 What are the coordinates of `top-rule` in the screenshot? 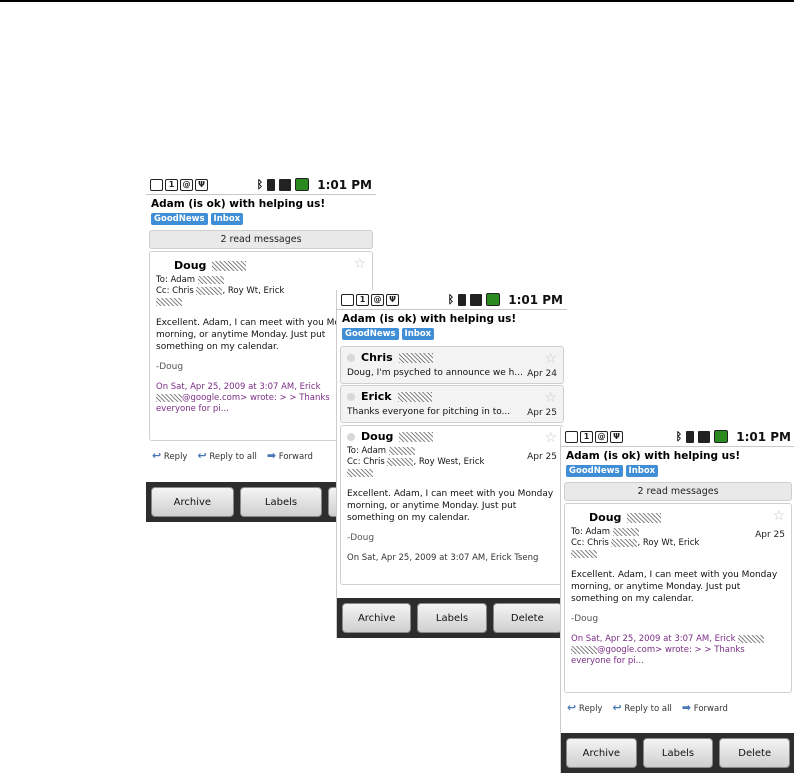 It's located at (397, 1).